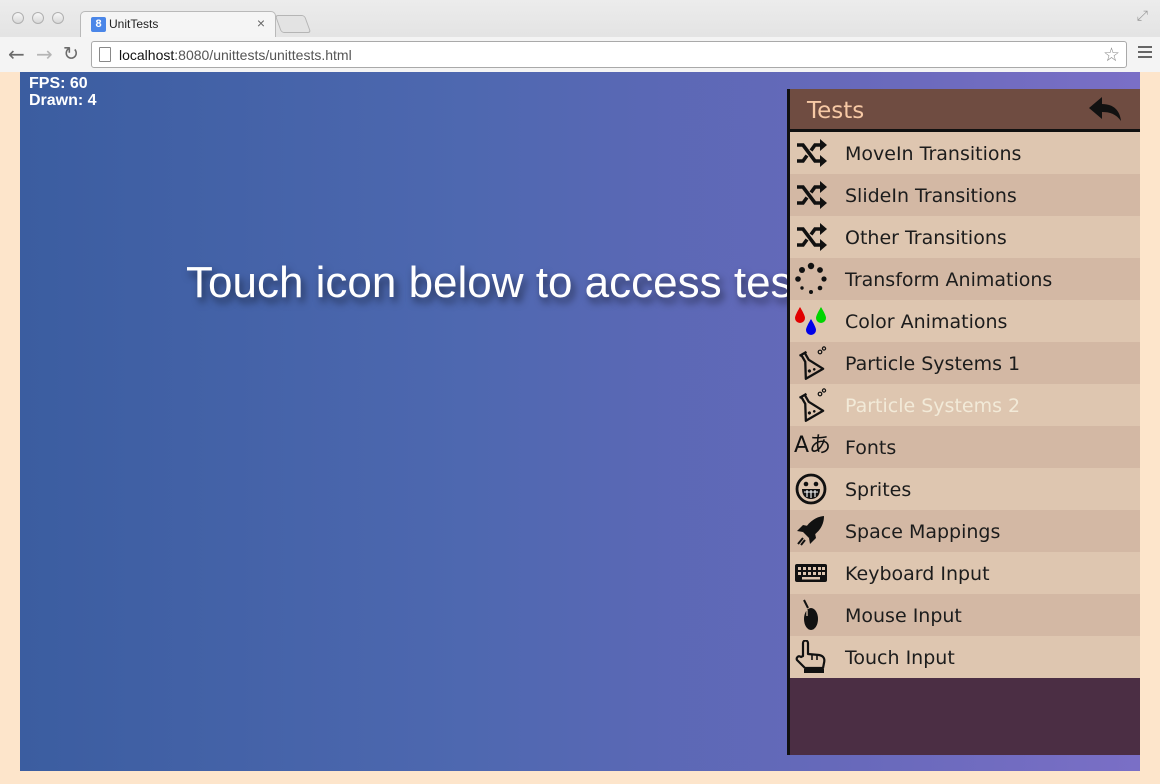 This screenshot has height=784, width=1160. What do you see at coordinates (98, 24) in the screenshot?
I see `favicon-icon: 8` at bounding box center [98, 24].